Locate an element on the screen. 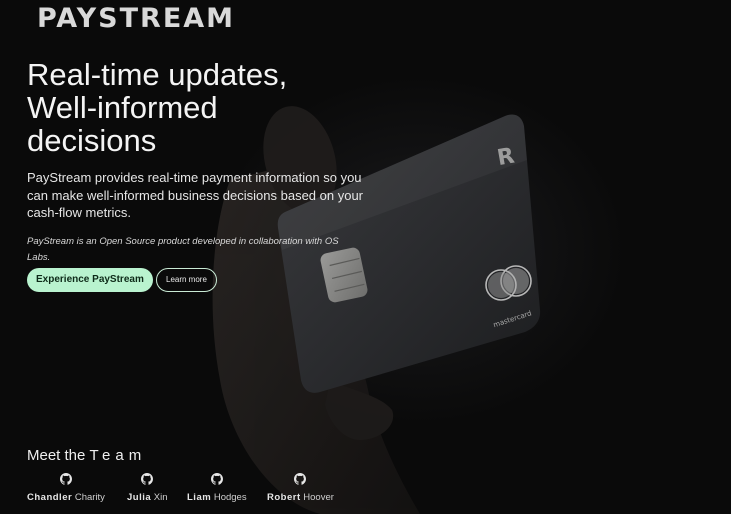 The height and width of the screenshot is (514, 731). headline-line-2: Well-informed is located at coordinates (122, 107).